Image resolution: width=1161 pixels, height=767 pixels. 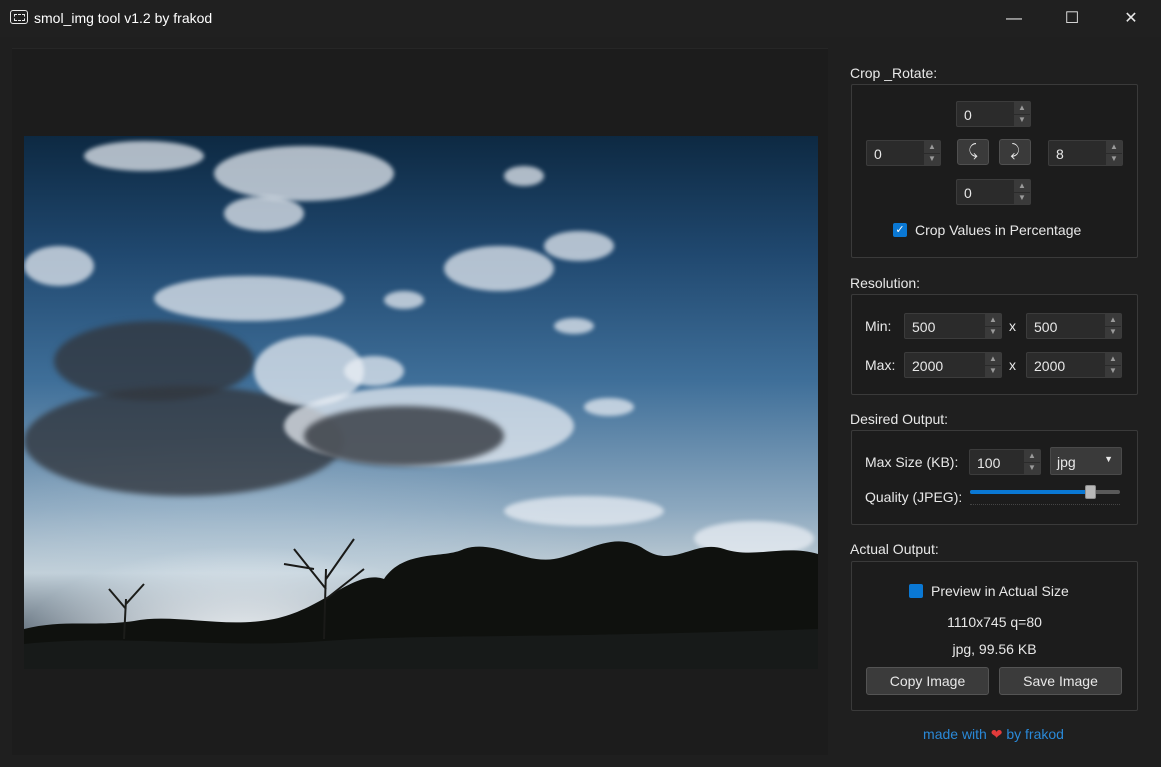 What do you see at coordinates (1131, 18) in the screenshot?
I see `close-button: ✕` at bounding box center [1131, 18].